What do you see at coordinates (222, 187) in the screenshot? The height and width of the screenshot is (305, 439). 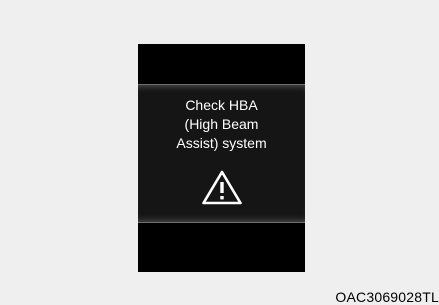 I see `warning-triangle-icon` at bounding box center [222, 187].